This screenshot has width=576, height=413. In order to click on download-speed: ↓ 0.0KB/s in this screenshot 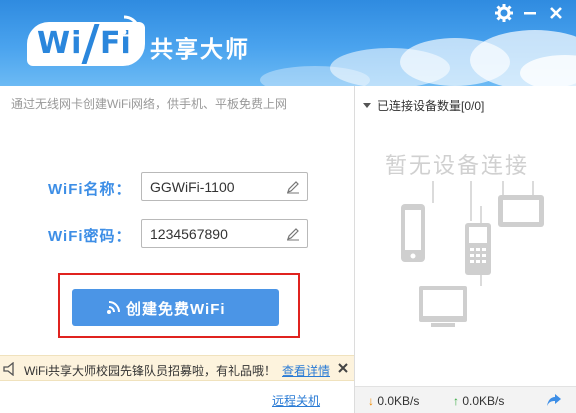, I will do `click(393, 401)`.